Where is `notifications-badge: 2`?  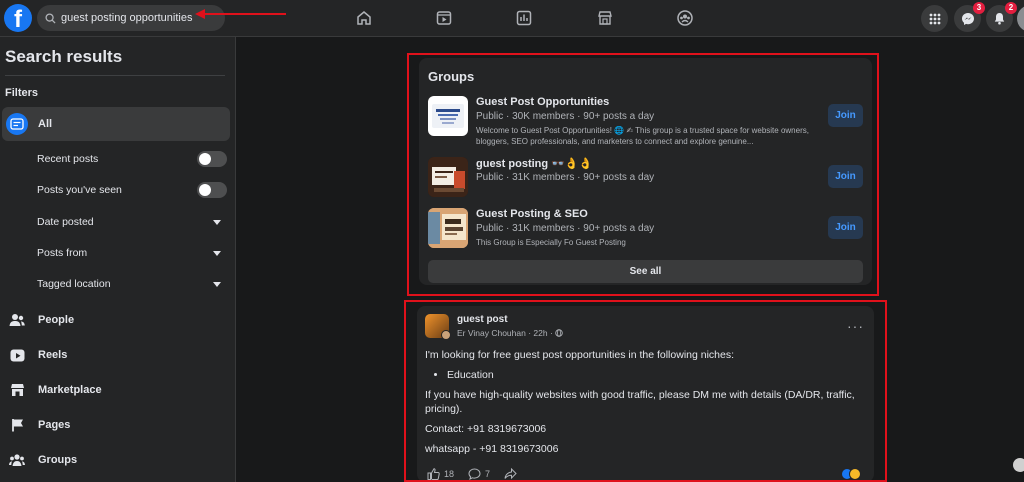
notifications-badge: 2 is located at coordinates (1011, 8).